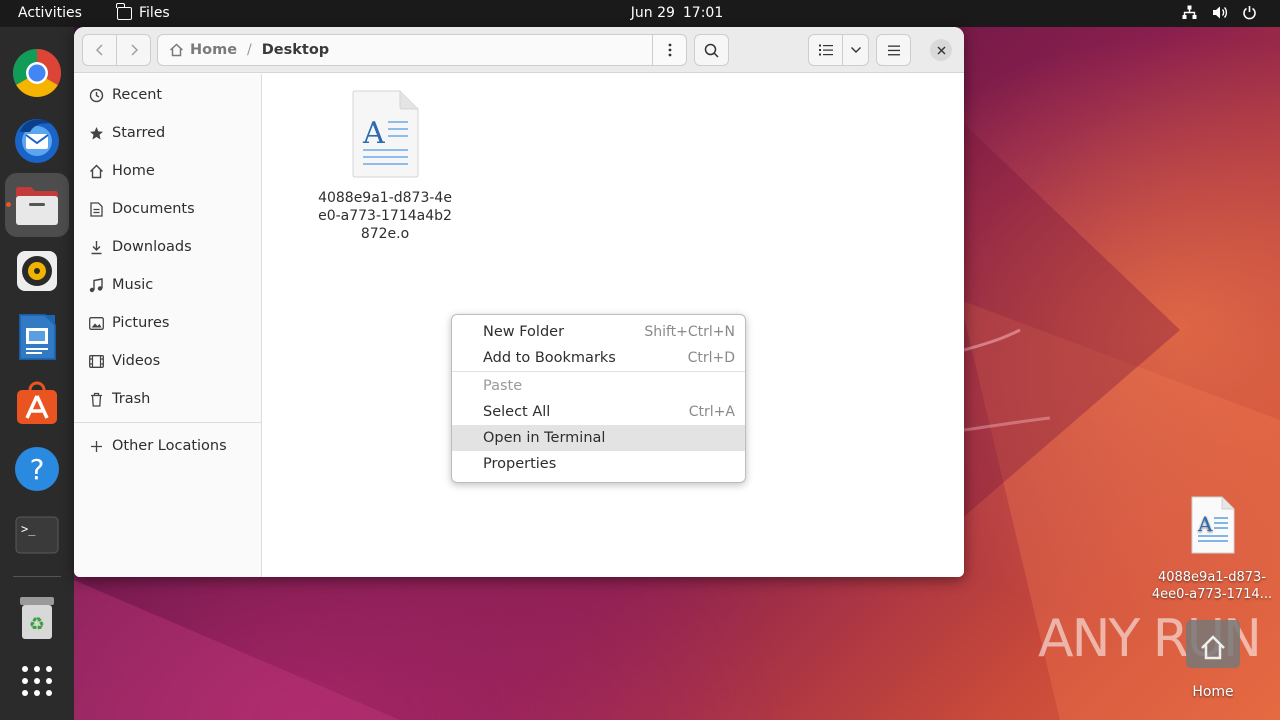 This screenshot has height=720, width=1280. What do you see at coordinates (652, 13) in the screenshot?
I see `clock-date: Jun 29` at bounding box center [652, 13].